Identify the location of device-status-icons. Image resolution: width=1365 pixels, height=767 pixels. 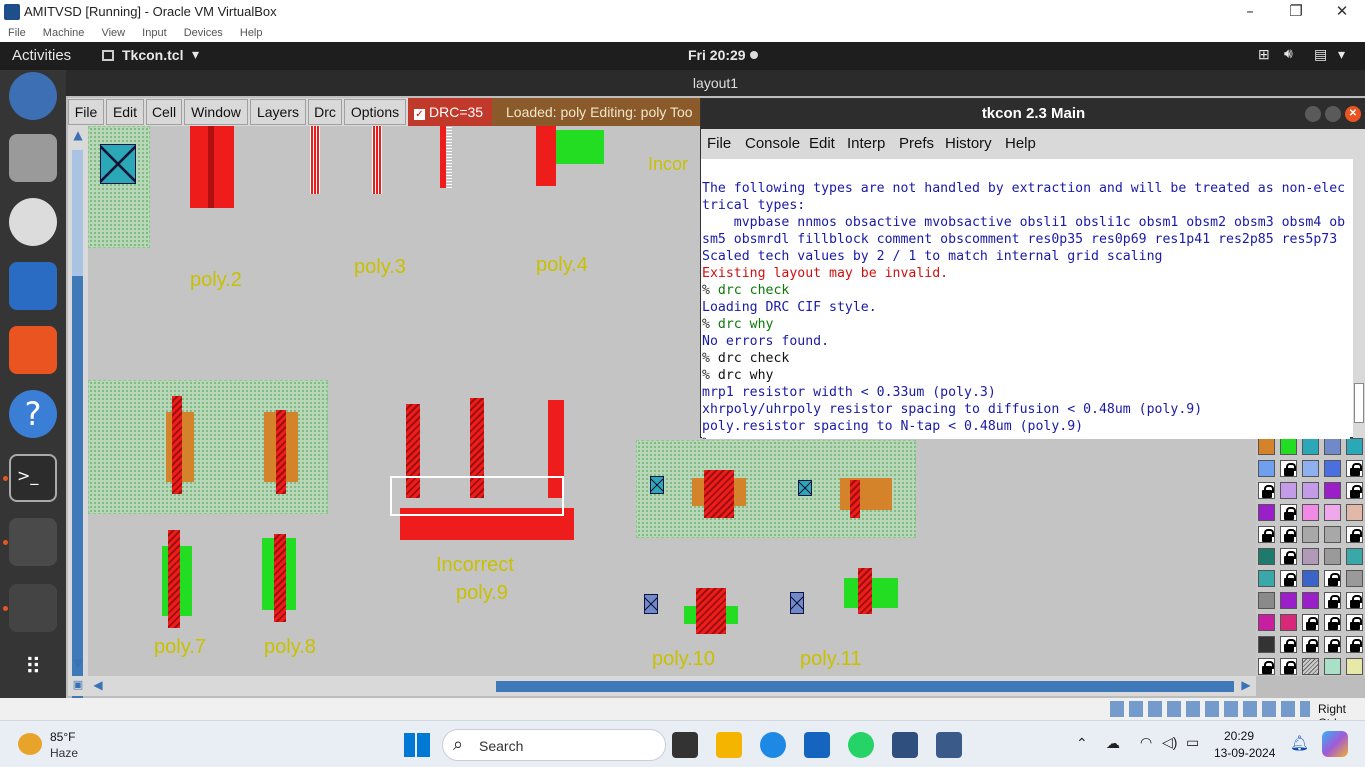
(1210, 709).